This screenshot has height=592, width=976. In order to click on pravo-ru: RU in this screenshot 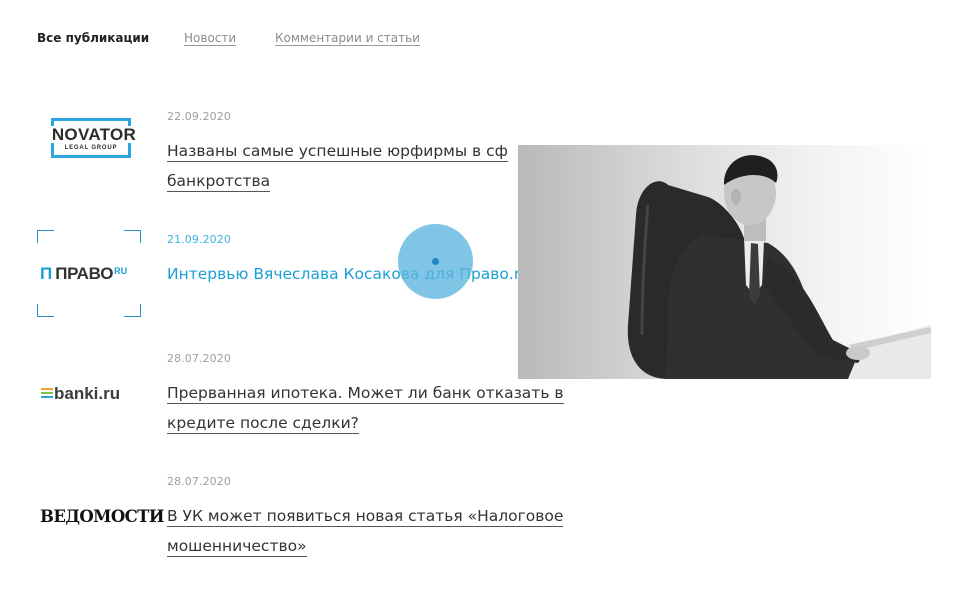, I will do `click(121, 271)`.